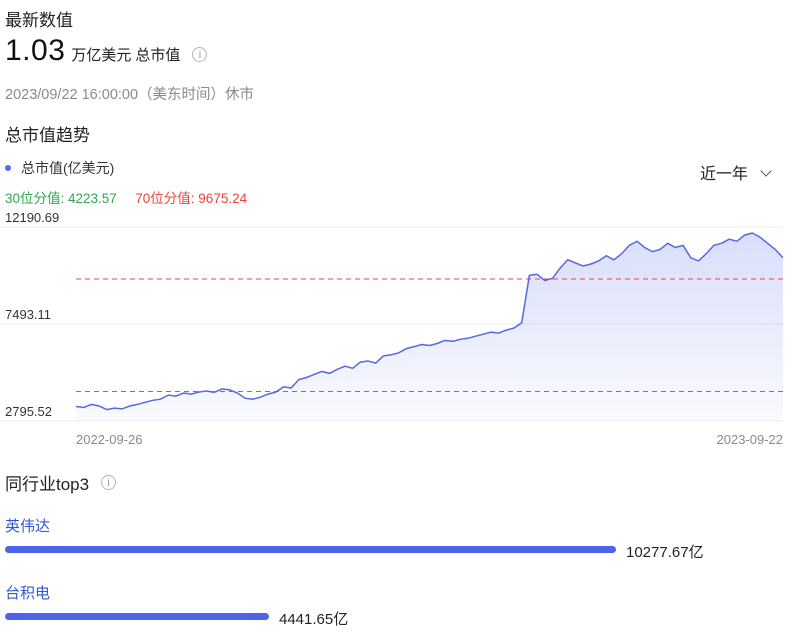  I want to click on percentile-row: 30位分值: 4223.57 70位分值: 9675.24, so click(126, 197).